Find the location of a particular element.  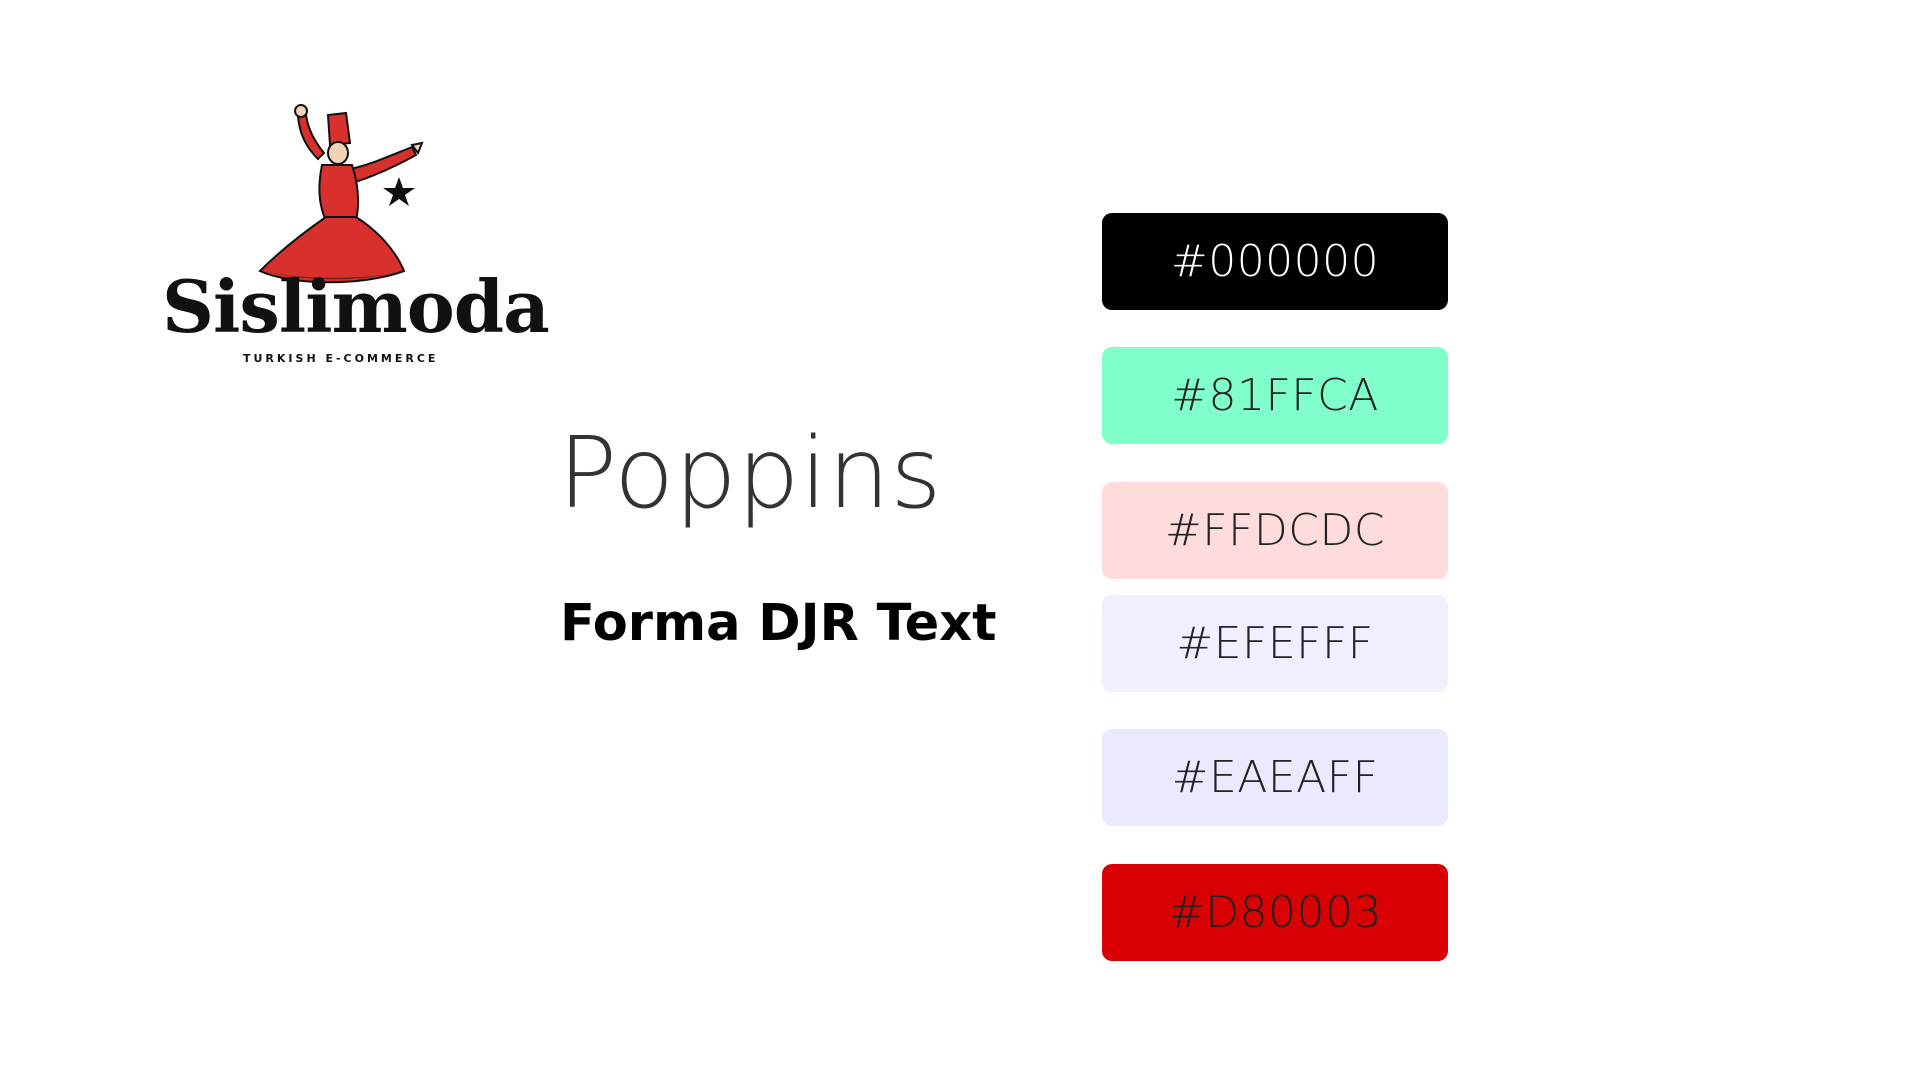

swatch-label: #EFEFFF is located at coordinates (1275, 643).